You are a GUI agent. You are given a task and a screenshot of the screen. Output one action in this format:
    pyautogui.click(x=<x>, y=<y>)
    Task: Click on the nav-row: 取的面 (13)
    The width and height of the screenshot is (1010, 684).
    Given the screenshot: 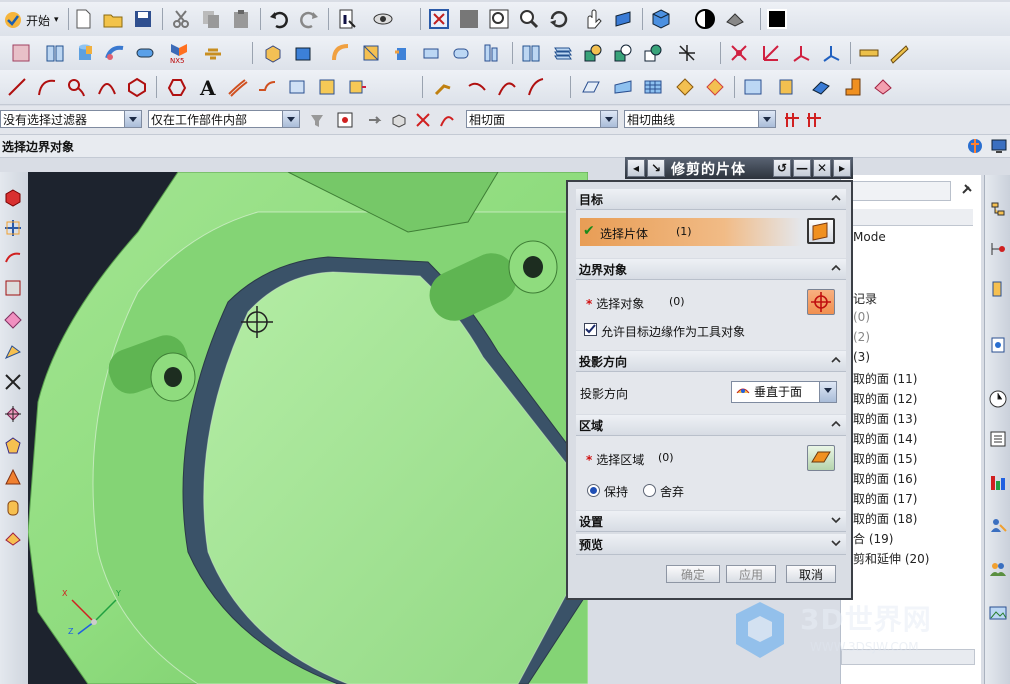 What is the action you would take?
    pyautogui.click(x=885, y=418)
    